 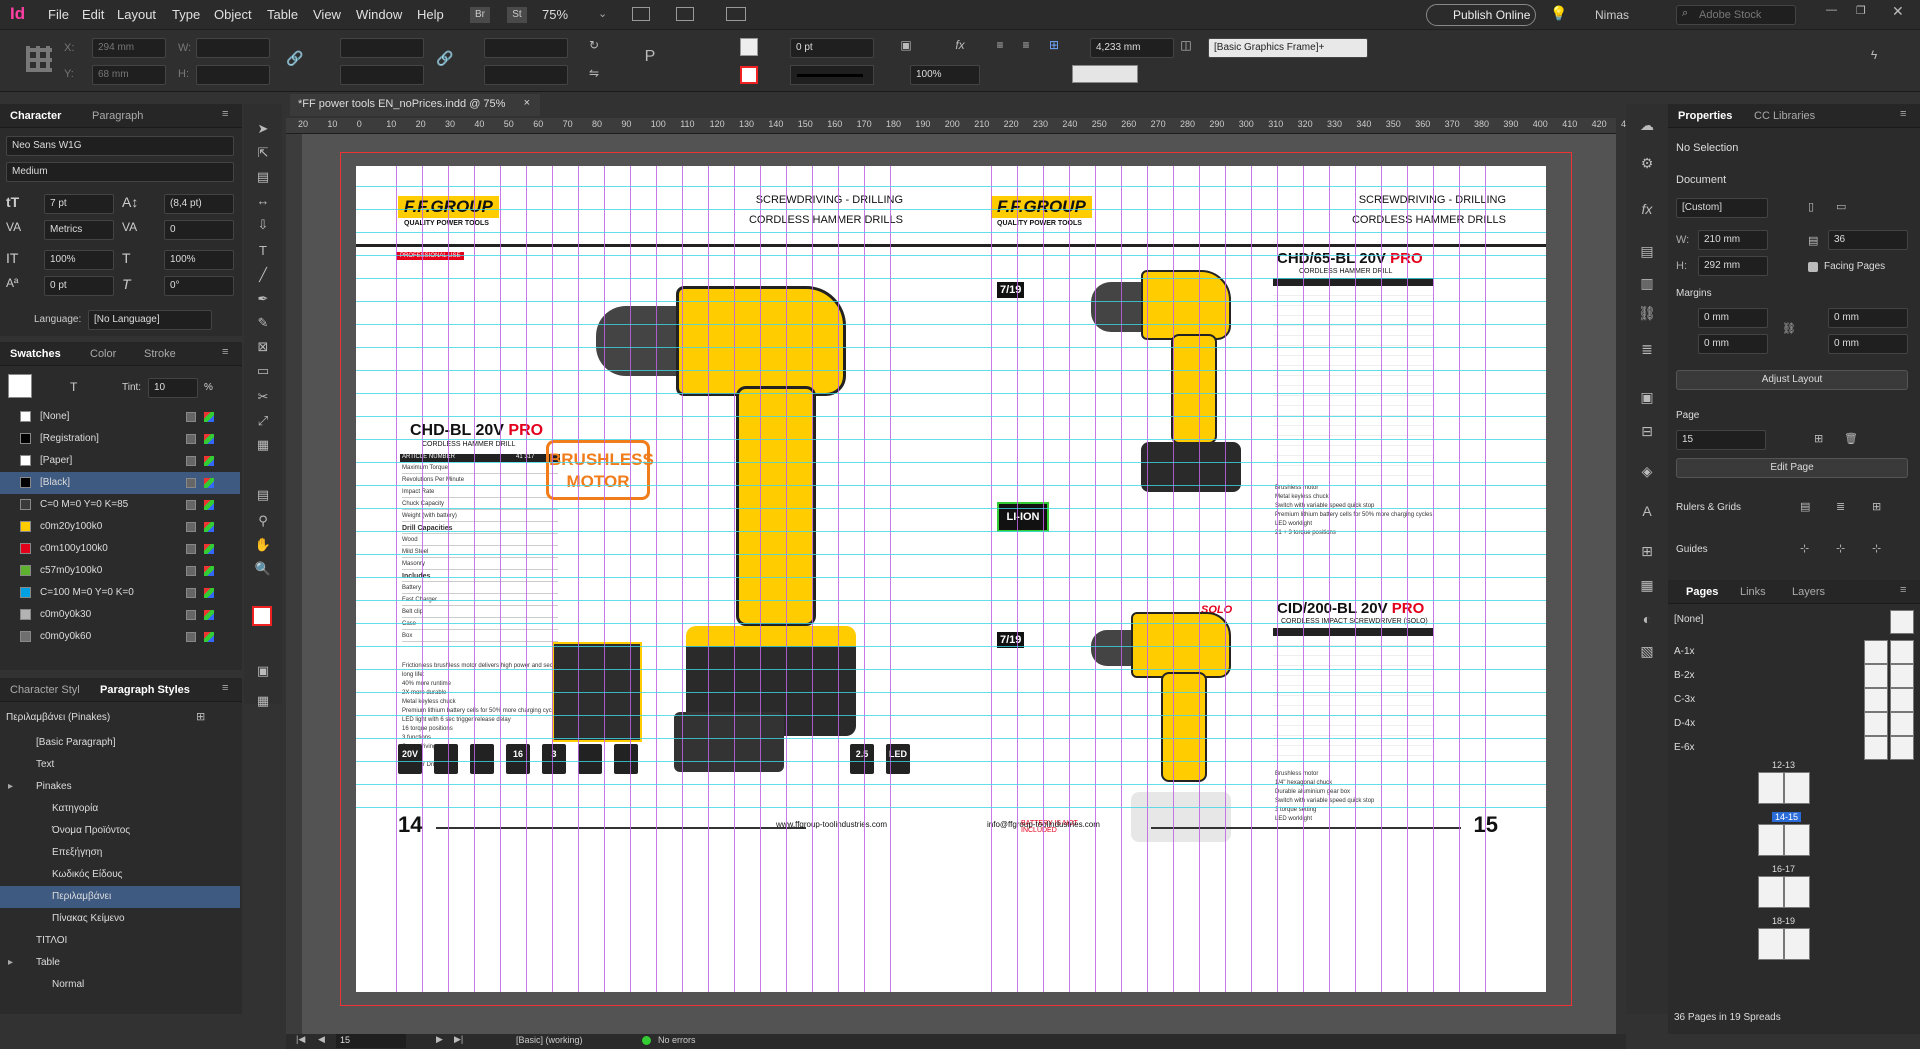 What do you see at coordinates (527, 103) in the screenshot?
I see `close-tab-icon: ×` at bounding box center [527, 103].